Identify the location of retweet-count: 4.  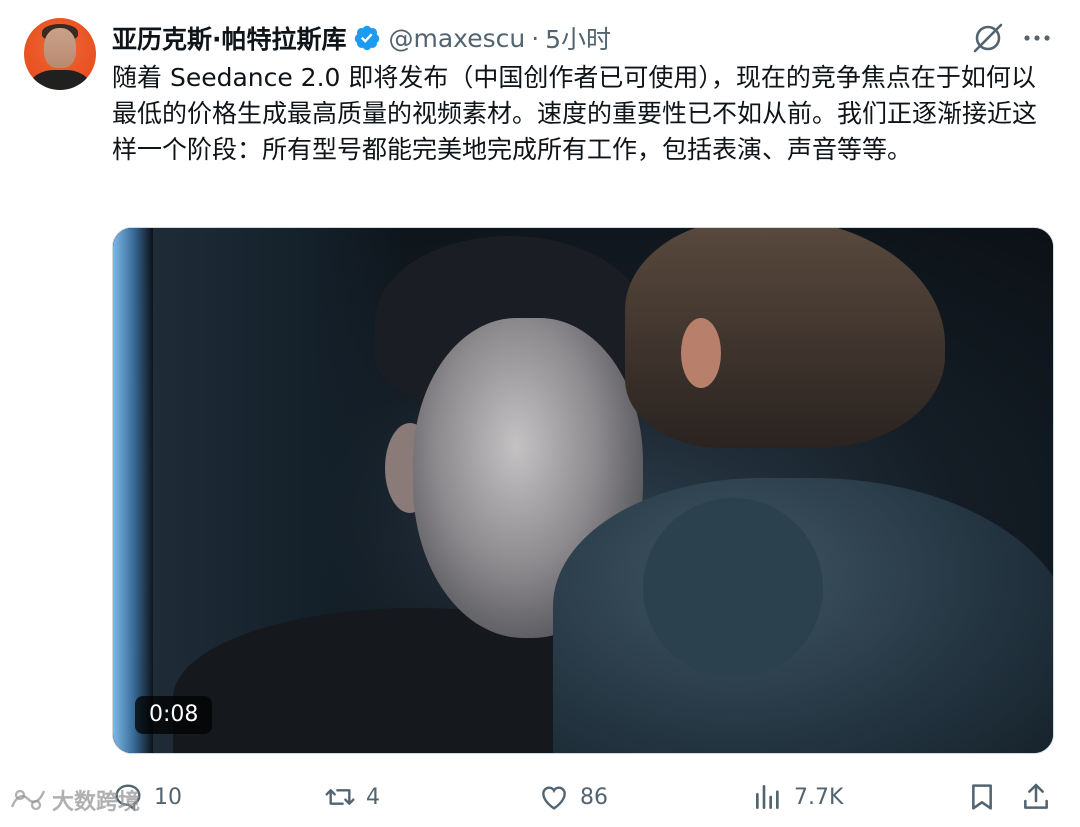
(373, 797).